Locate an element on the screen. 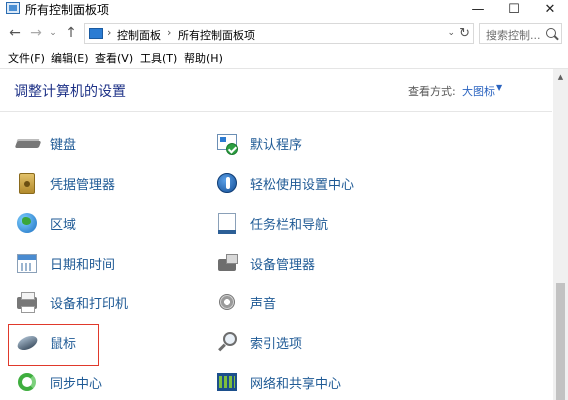  control-item-credential-manager: 凭据管理器 is located at coordinates (64, 183).